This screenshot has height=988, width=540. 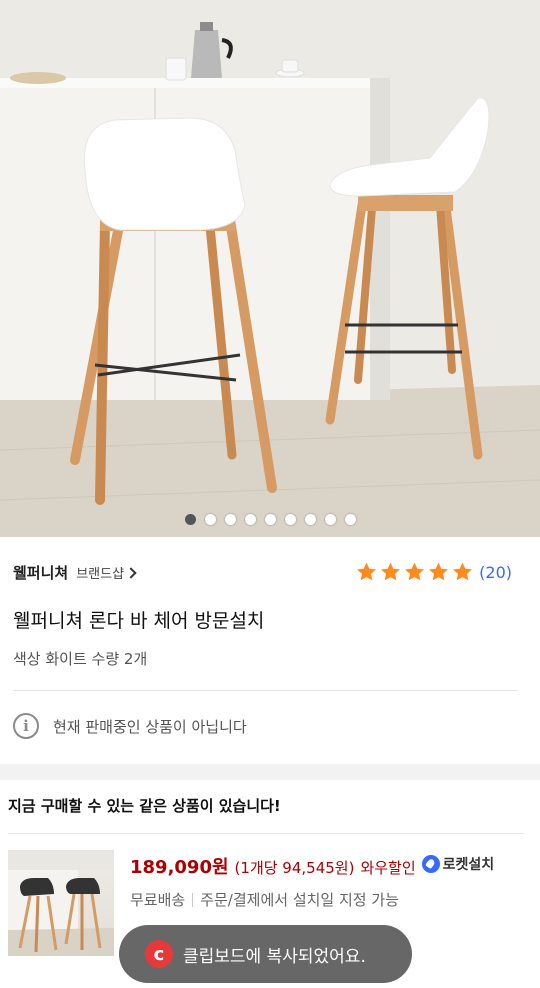 What do you see at coordinates (299, 900) in the screenshot?
I see `install-date-note: 주문/결제에서 설치일 지정 가능` at bounding box center [299, 900].